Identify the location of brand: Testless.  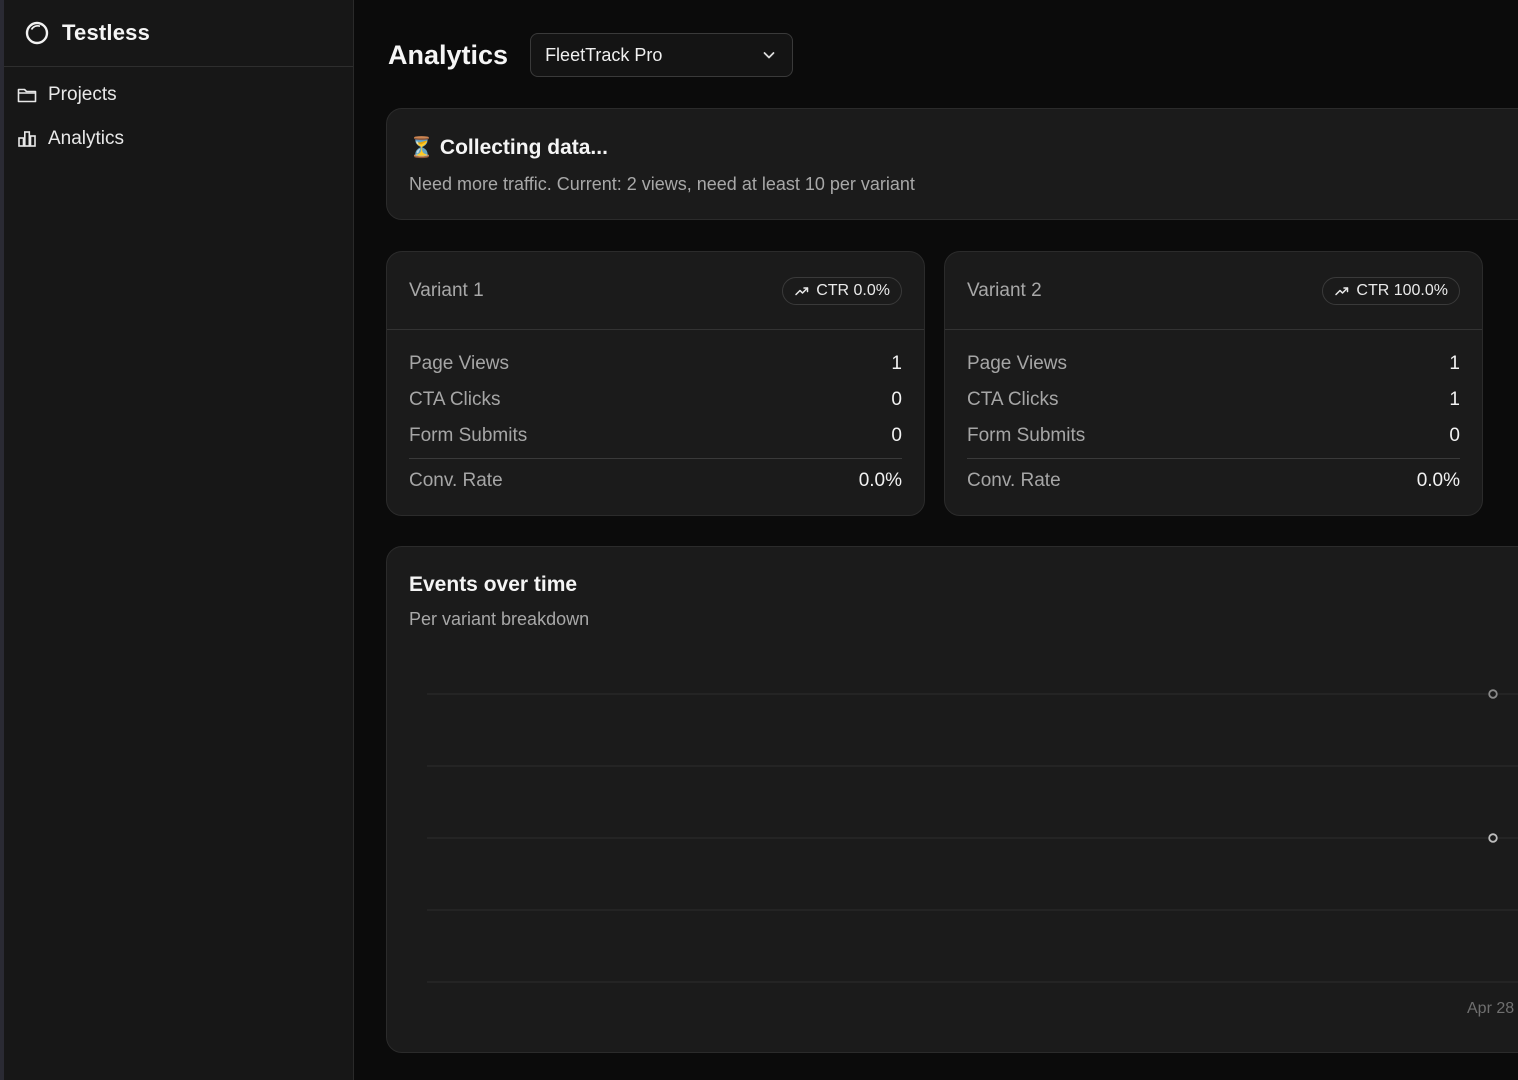
(178, 33).